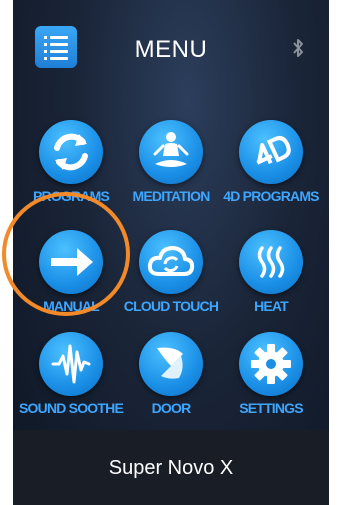 The width and height of the screenshot is (340, 505). Describe the element at coordinates (271, 364) in the screenshot. I see `gear-icon` at that location.